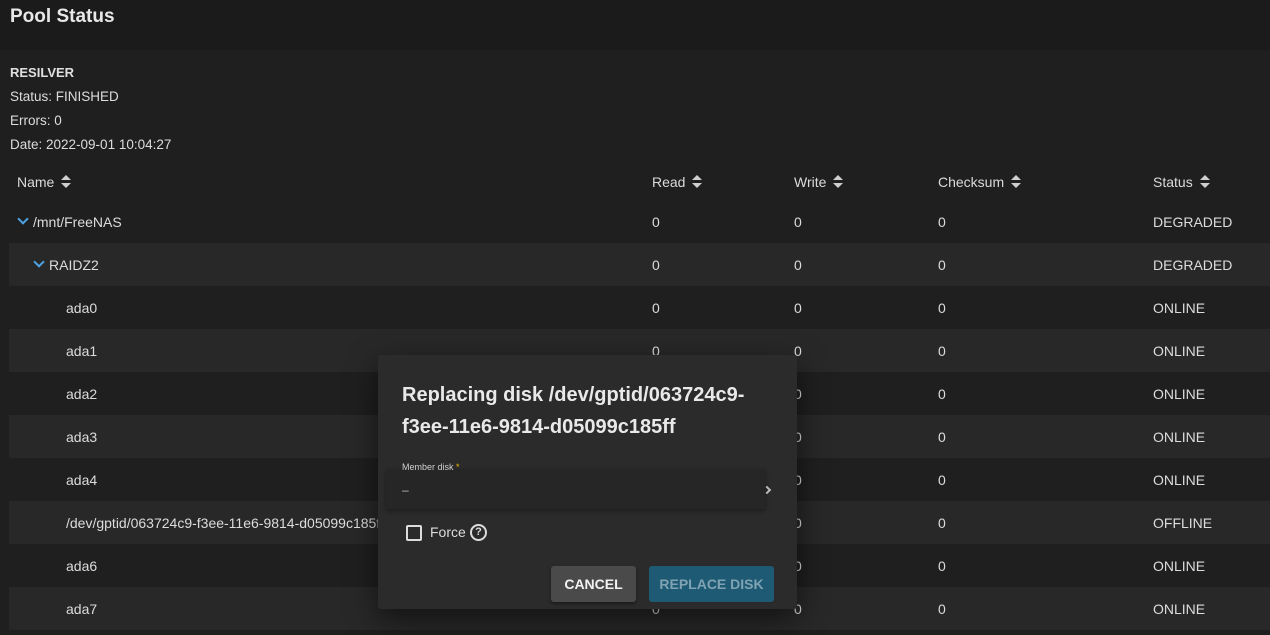 The width and height of the screenshot is (1270, 635). I want to click on row-name: RAIDZ2, so click(74, 265).